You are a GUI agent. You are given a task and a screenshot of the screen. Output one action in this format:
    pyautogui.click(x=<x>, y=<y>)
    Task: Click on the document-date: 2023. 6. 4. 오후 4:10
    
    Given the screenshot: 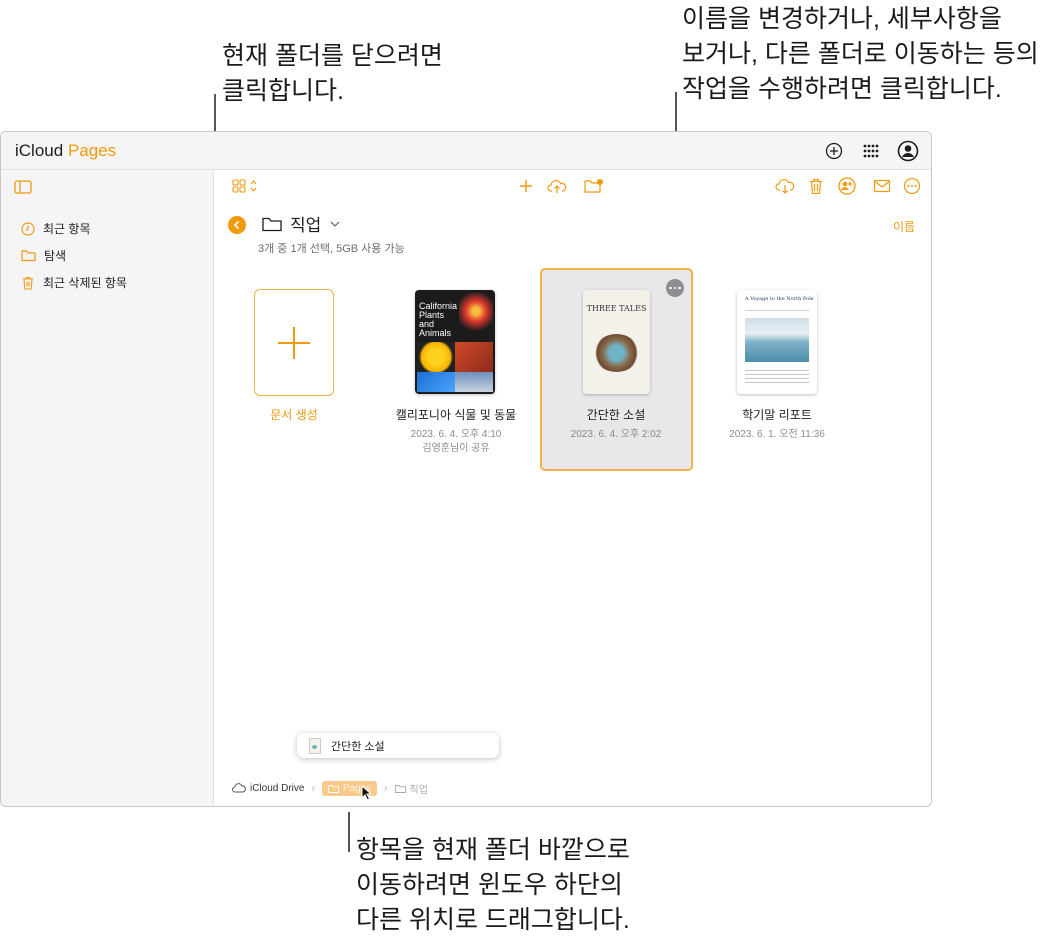 What is the action you would take?
    pyautogui.click(x=456, y=434)
    